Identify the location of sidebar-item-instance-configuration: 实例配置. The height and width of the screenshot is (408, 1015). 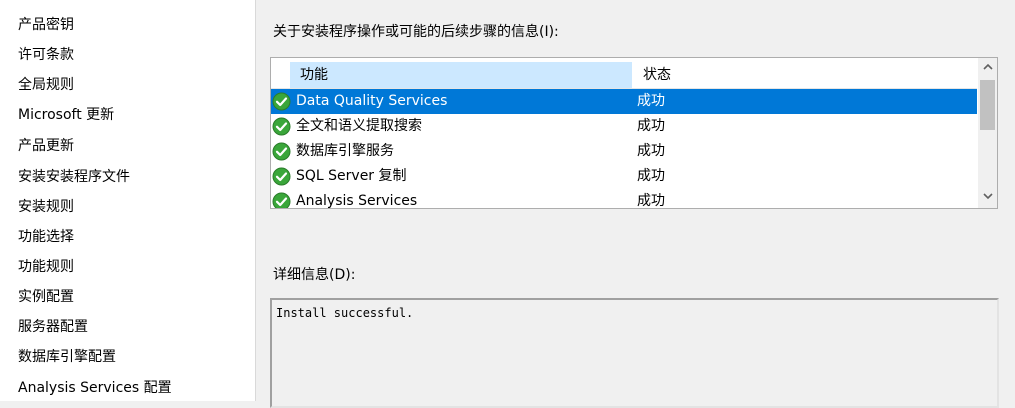
(46, 297).